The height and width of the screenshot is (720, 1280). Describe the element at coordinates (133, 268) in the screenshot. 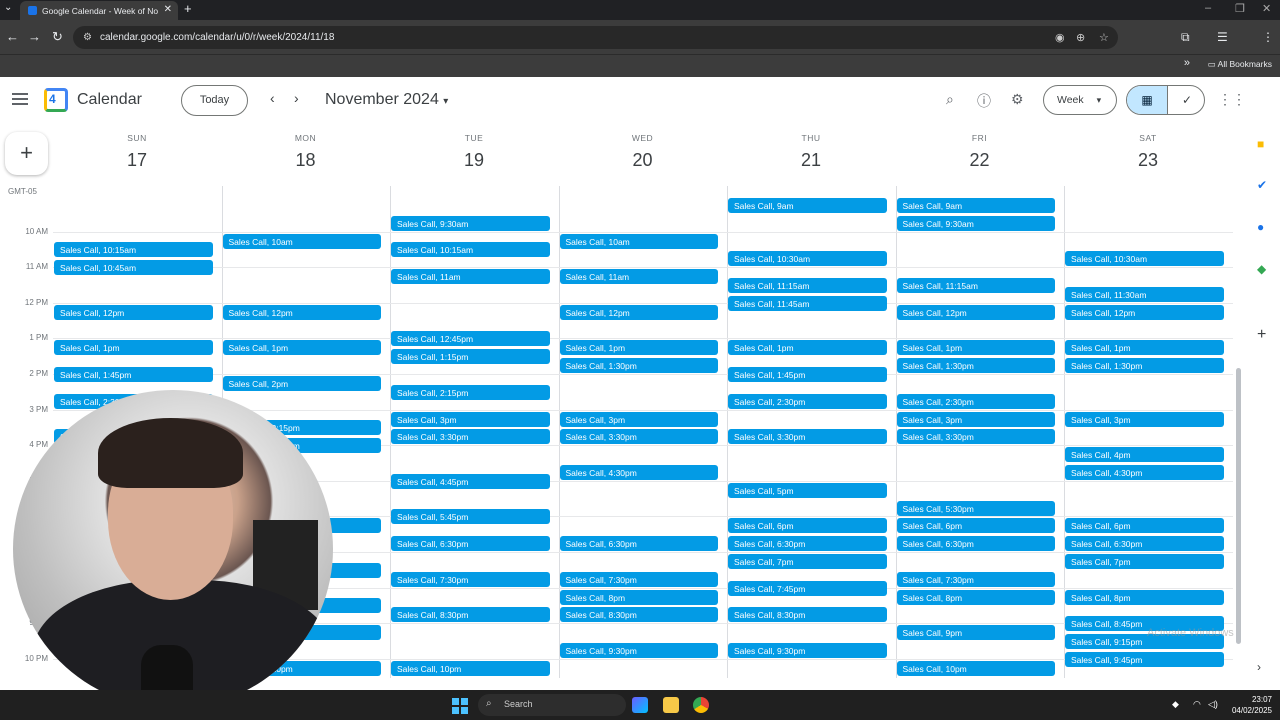

I see `calendar-event: Sales Call, 10:45am` at that location.